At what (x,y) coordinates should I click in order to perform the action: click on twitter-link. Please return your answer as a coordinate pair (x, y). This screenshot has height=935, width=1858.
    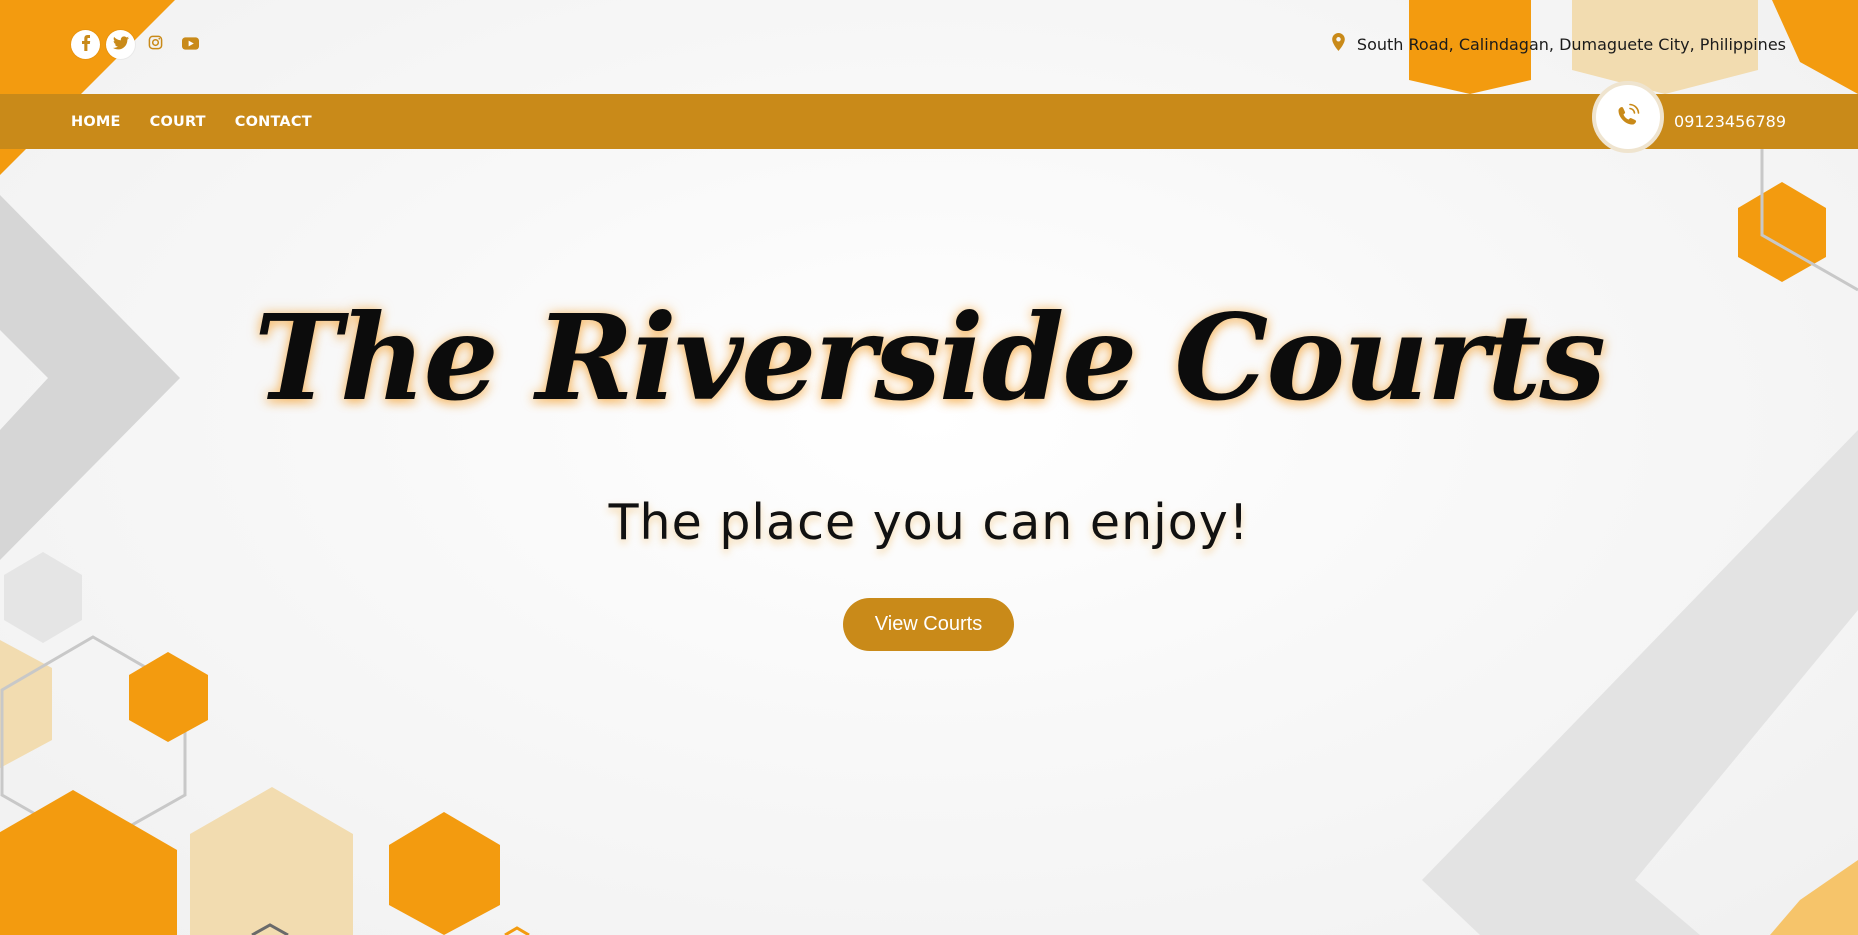
    Looking at the image, I should click on (120, 44).